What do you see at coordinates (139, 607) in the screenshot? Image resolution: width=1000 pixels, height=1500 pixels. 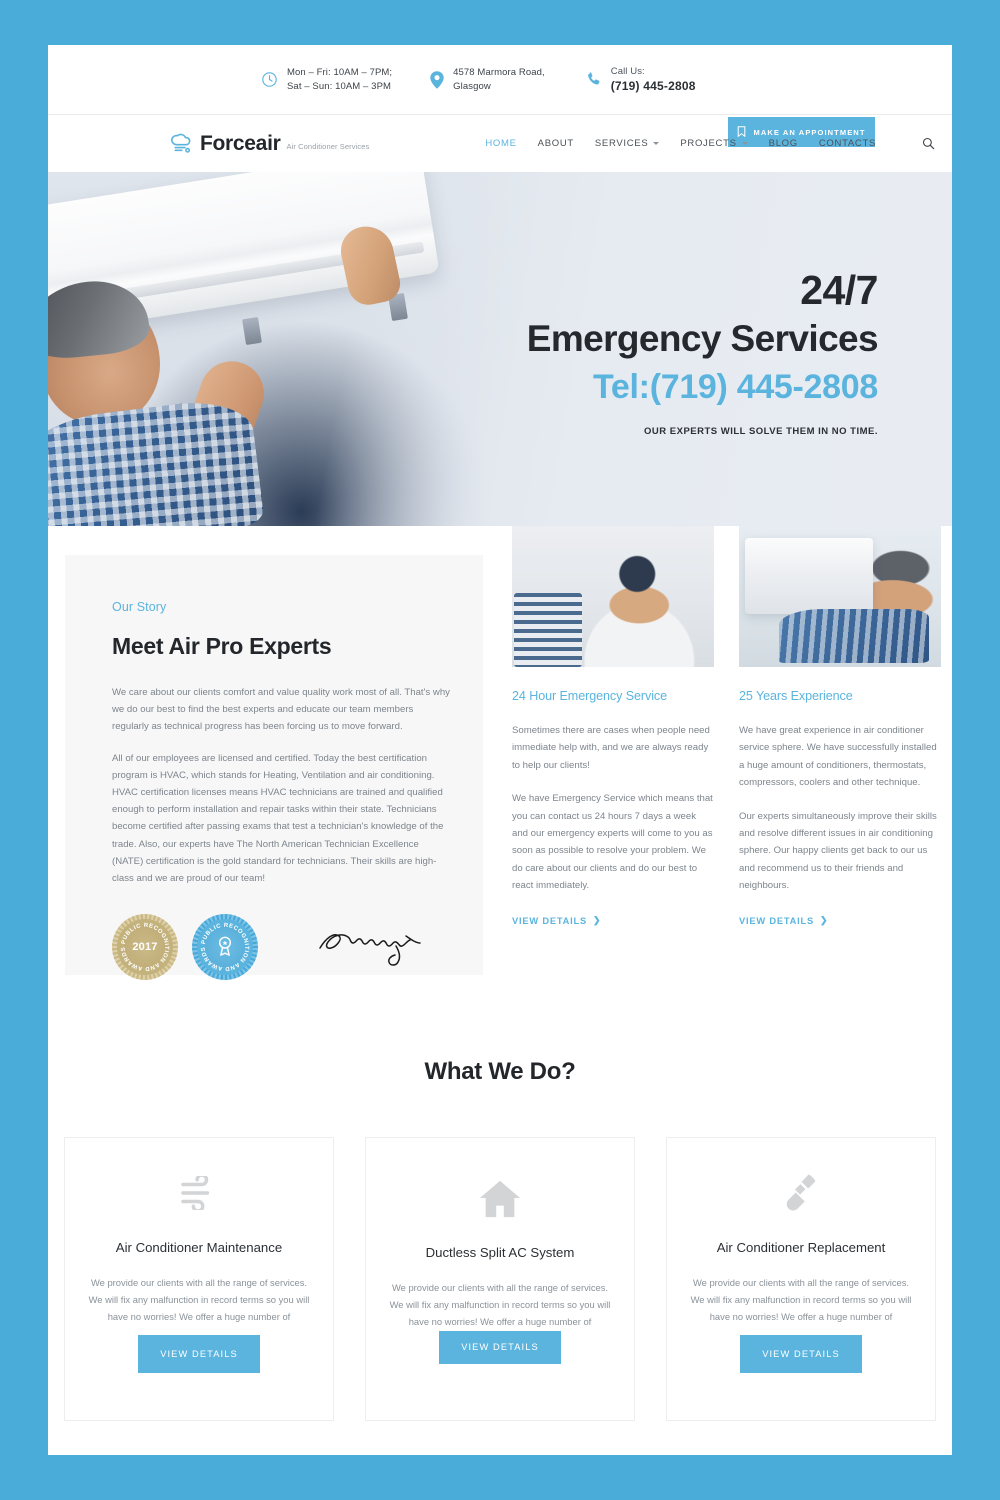 I see `story-eyebrow: Our Story` at bounding box center [139, 607].